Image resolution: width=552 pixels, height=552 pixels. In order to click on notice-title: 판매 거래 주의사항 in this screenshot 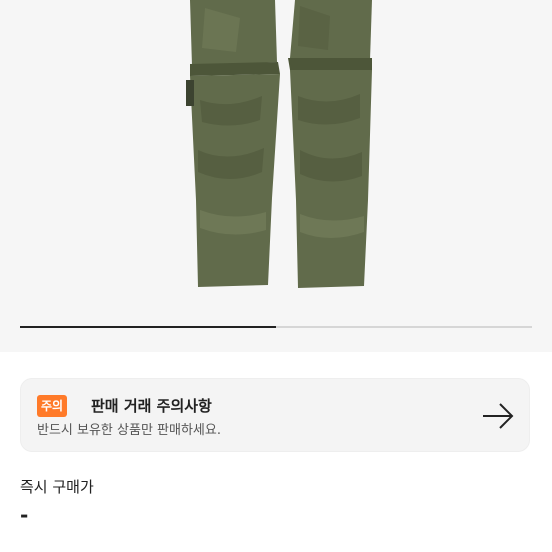, I will do `click(151, 406)`.